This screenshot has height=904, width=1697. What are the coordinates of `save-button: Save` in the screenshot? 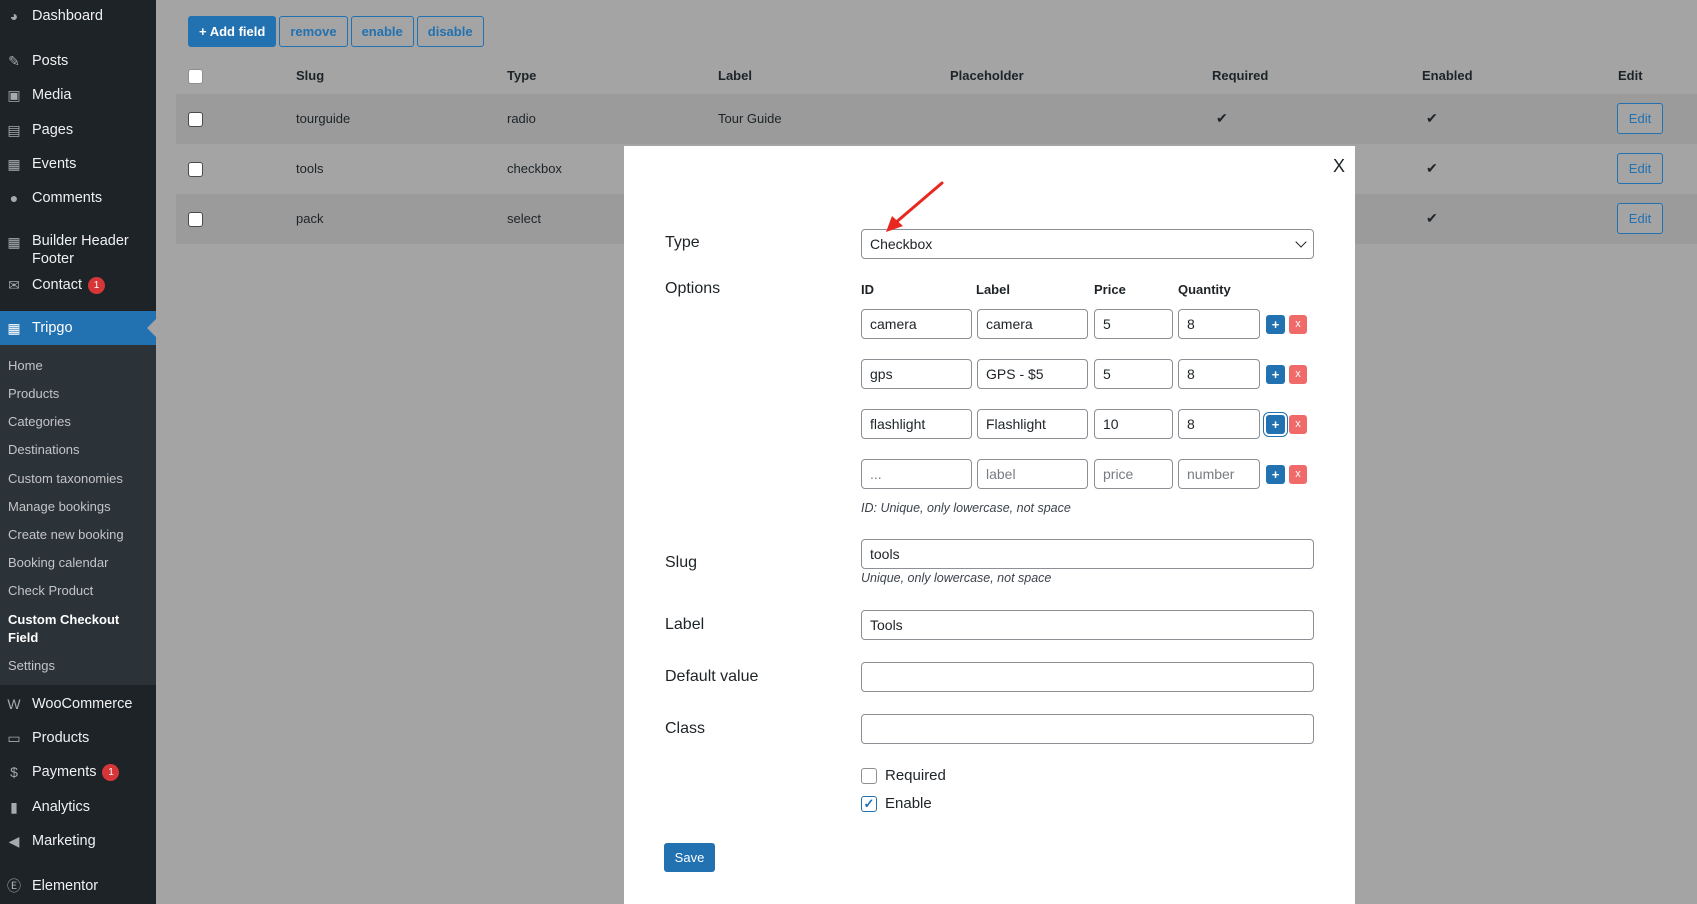 It's located at (689, 857).